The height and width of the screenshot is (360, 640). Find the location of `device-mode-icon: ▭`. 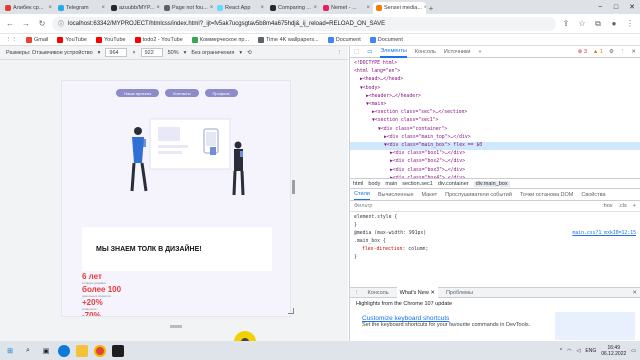

device-mode-icon: ▭ is located at coordinates (369, 52).